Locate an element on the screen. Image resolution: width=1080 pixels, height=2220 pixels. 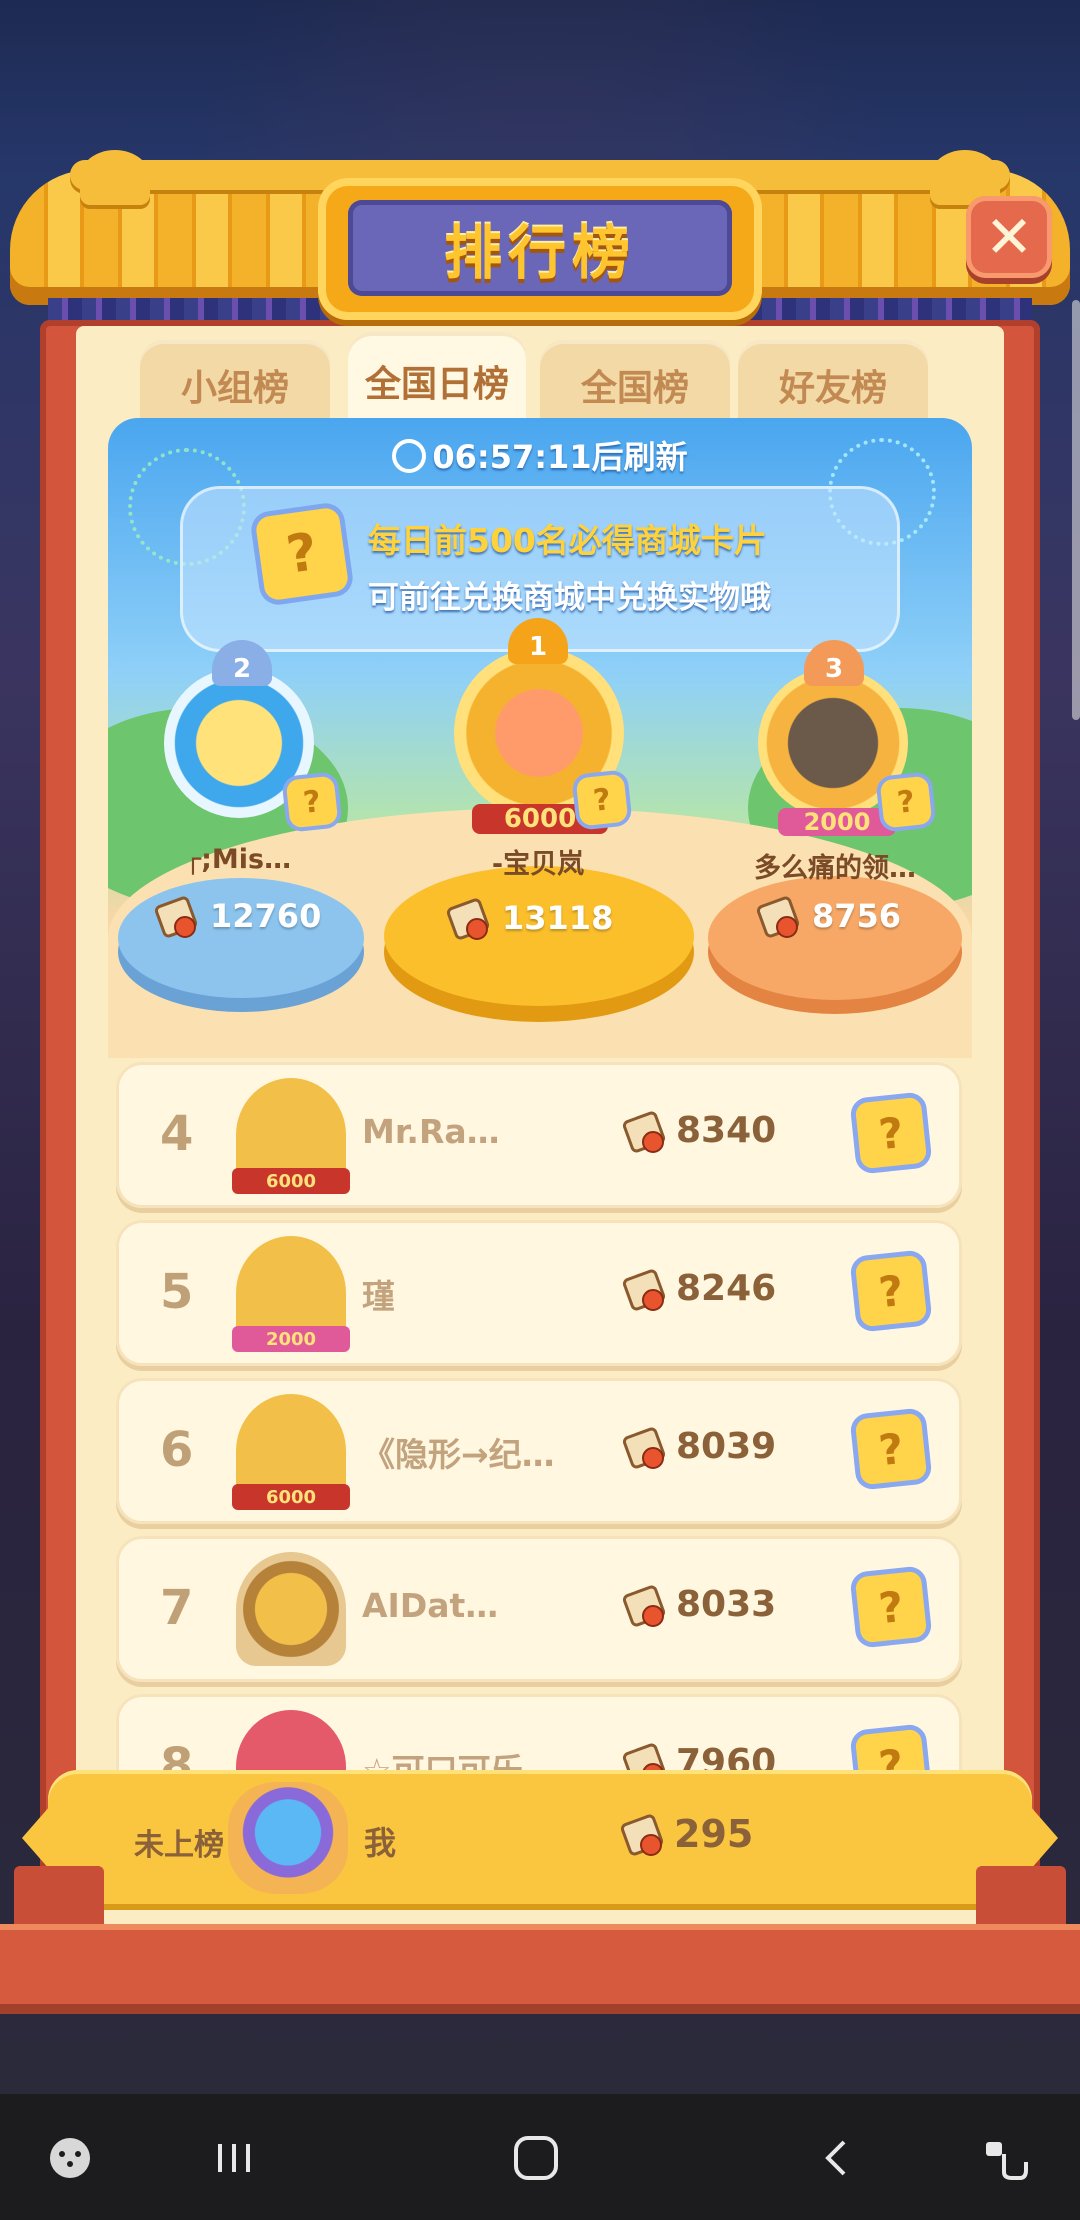
avatar: 2000 is located at coordinates (291, 1294).